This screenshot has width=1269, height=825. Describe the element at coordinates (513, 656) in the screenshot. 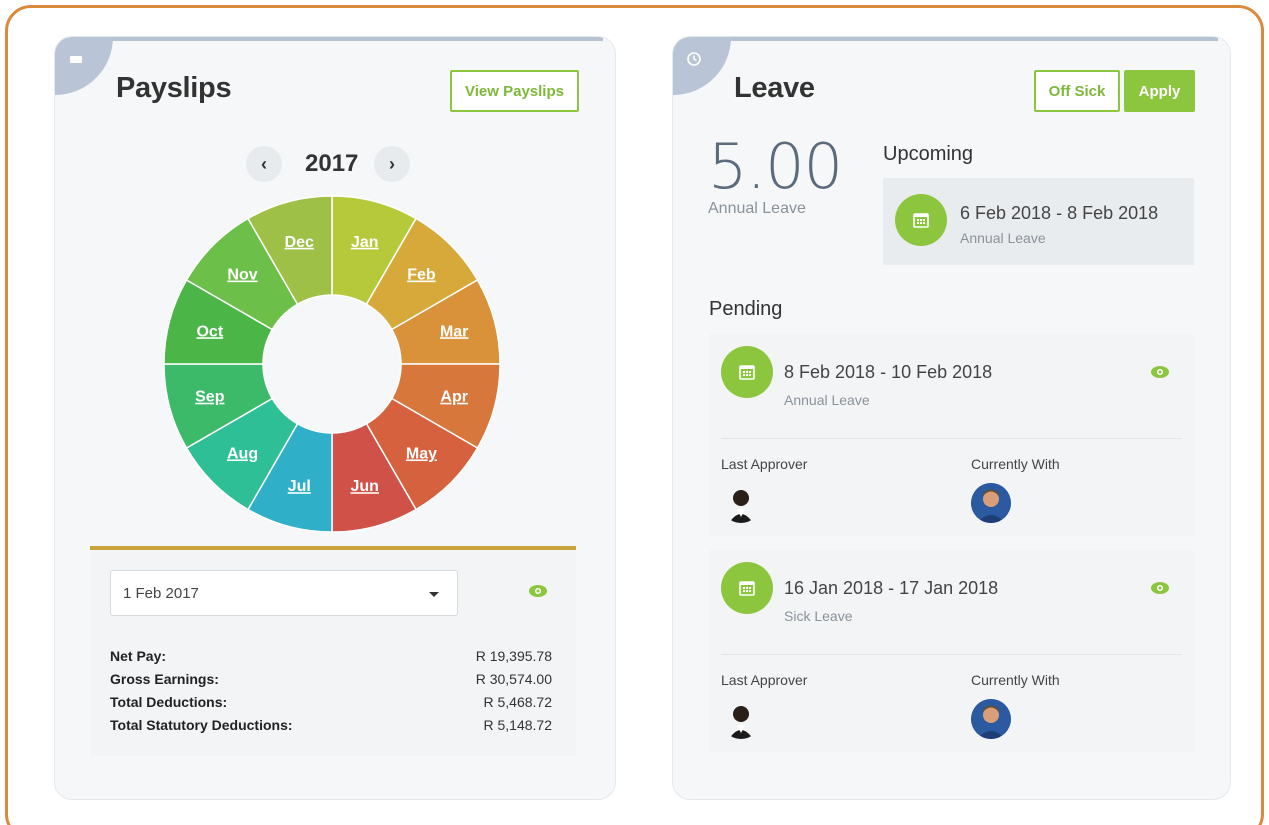

I see `summary-value: R 19,395.78` at that location.